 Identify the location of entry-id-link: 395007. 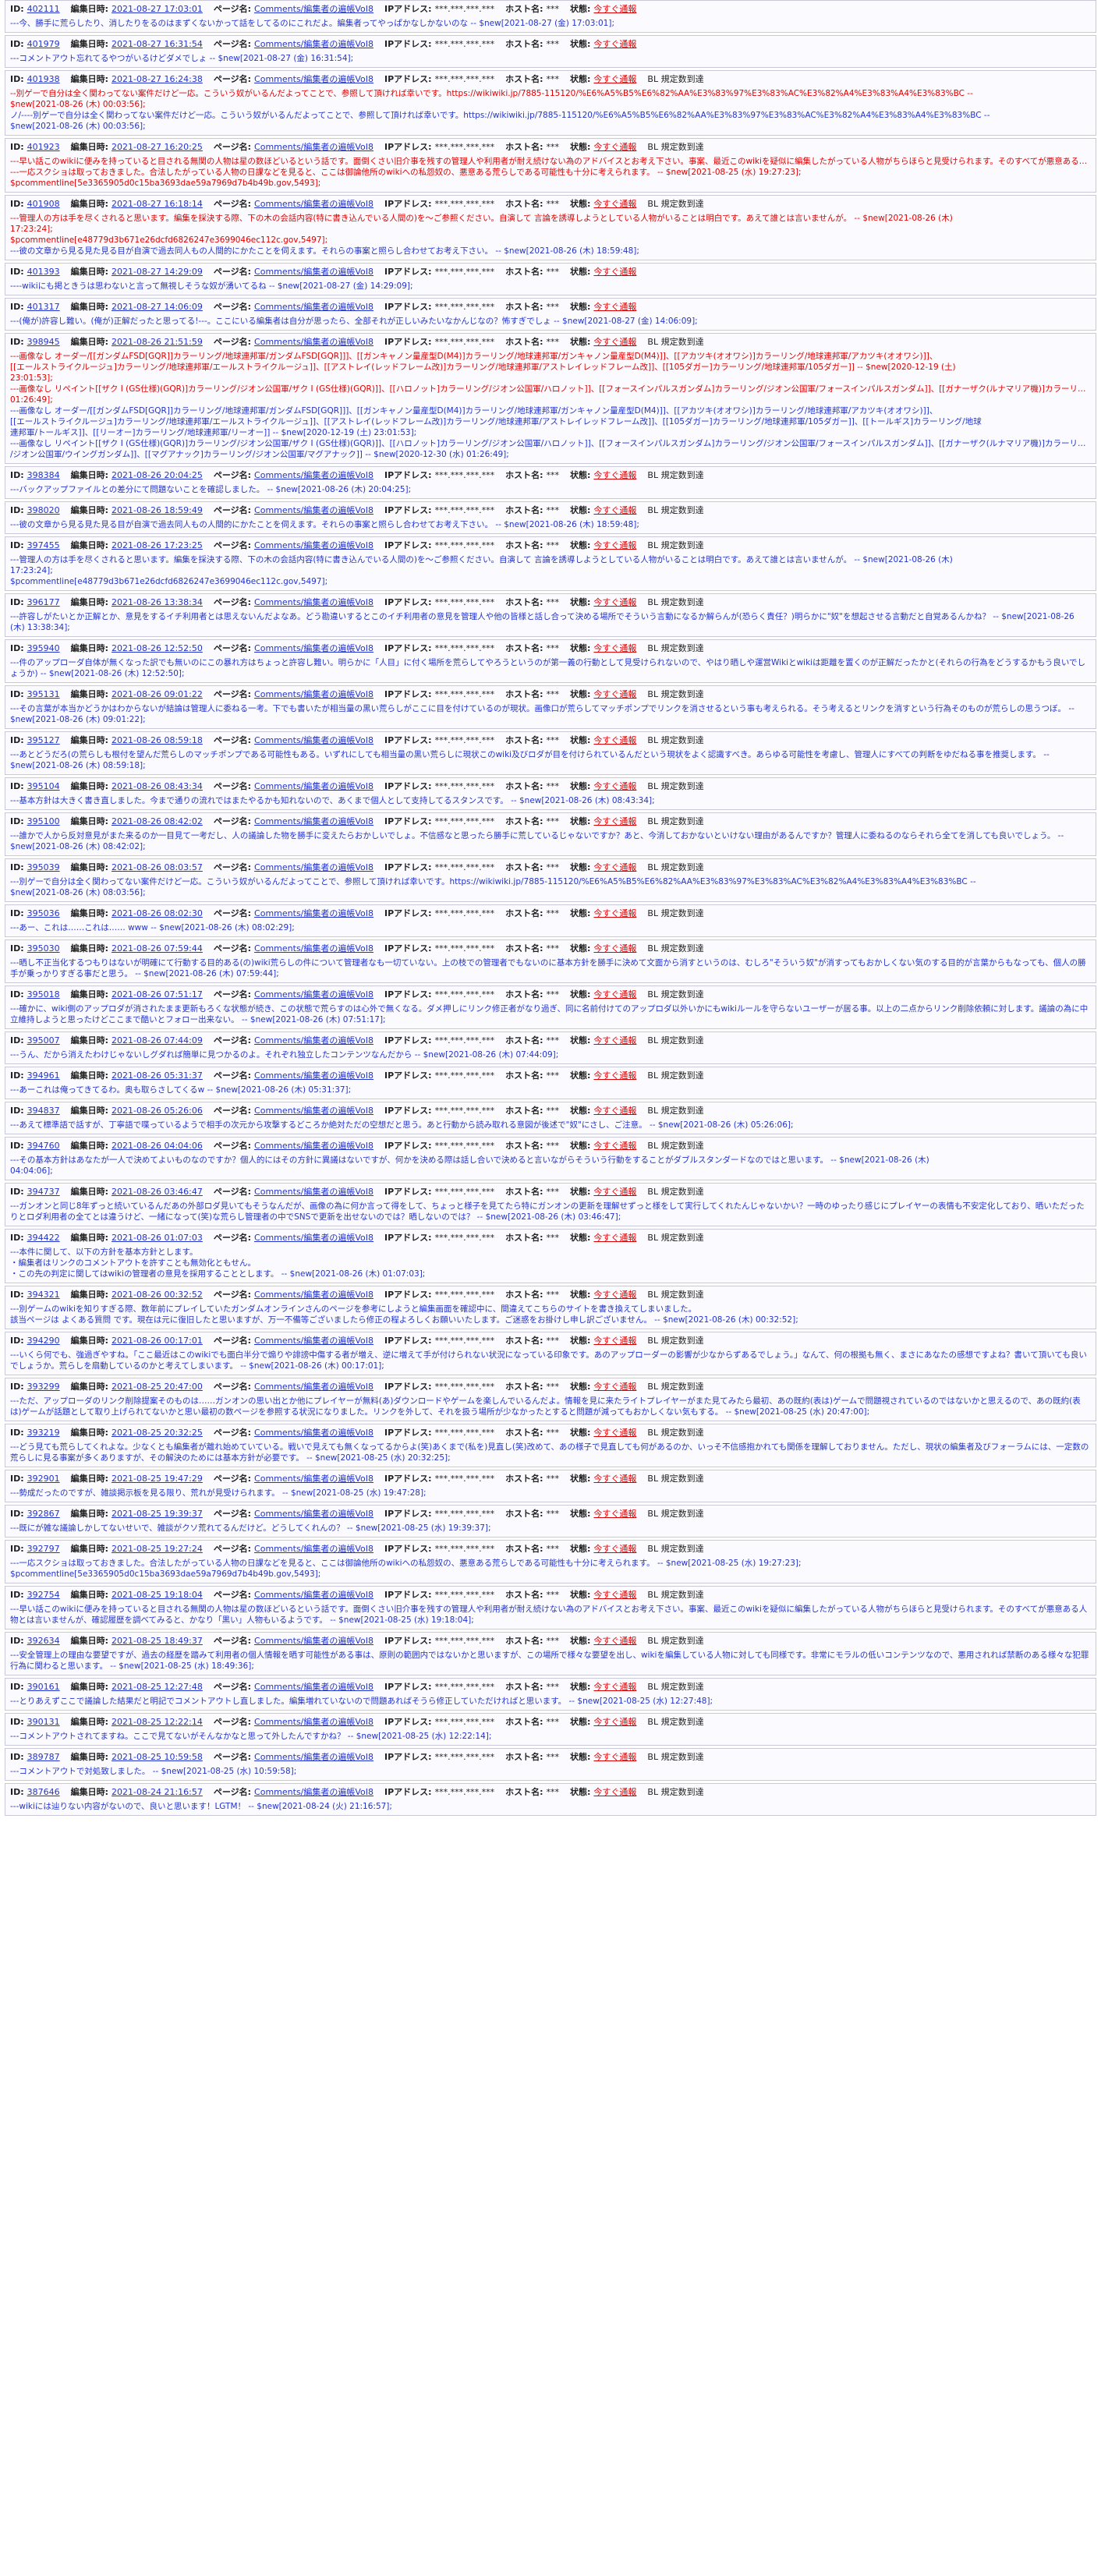
(43, 1040).